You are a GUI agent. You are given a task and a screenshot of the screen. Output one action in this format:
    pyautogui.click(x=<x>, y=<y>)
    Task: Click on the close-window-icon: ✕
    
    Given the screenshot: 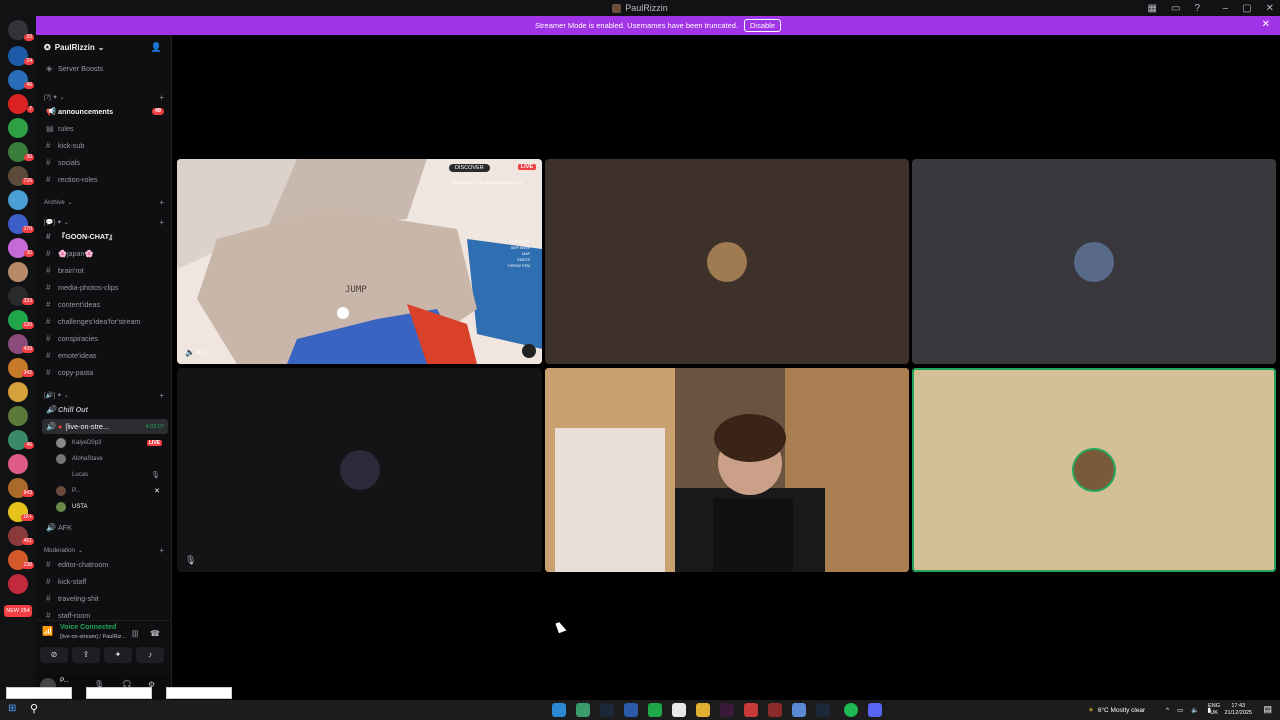 What is the action you would take?
    pyautogui.click(x=1270, y=8)
    